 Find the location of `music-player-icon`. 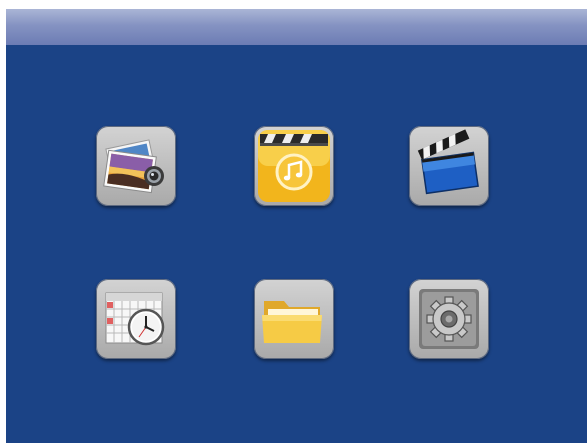

music-player-icon is located at coordinates (294, 166).